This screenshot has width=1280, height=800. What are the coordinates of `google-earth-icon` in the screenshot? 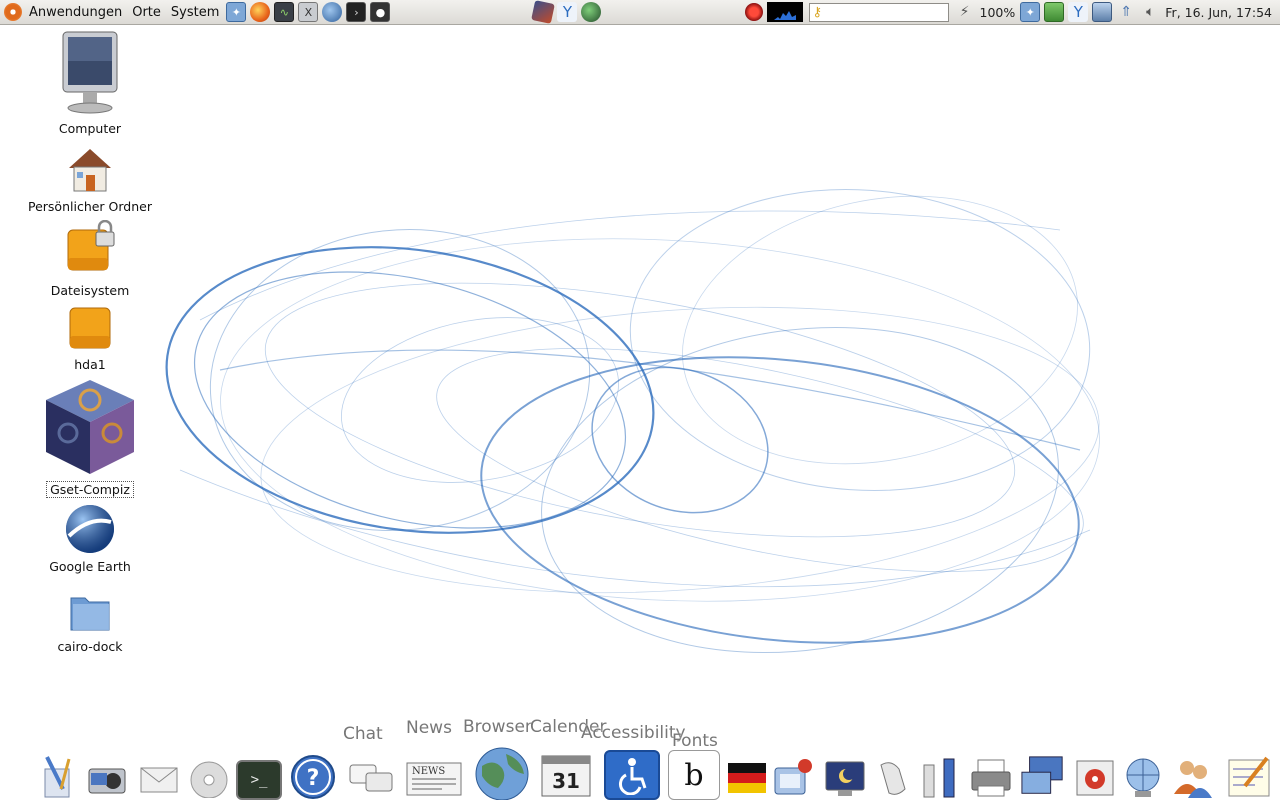 It's located at (90, 529).